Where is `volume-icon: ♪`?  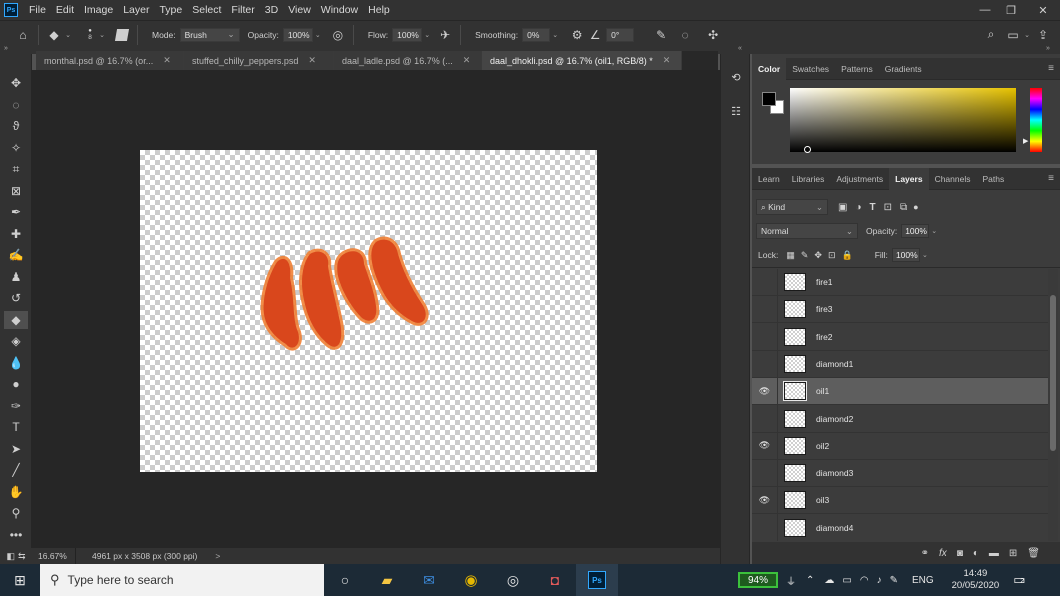
volume-icon: ♪ is located at coordinates (879, 580).